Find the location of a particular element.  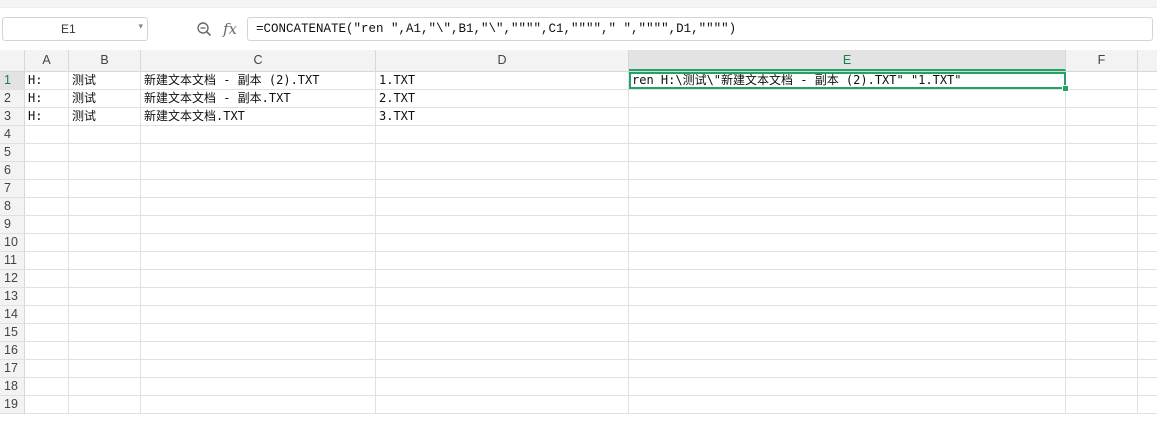

fill-handle is located at coordinates (1065, 88).